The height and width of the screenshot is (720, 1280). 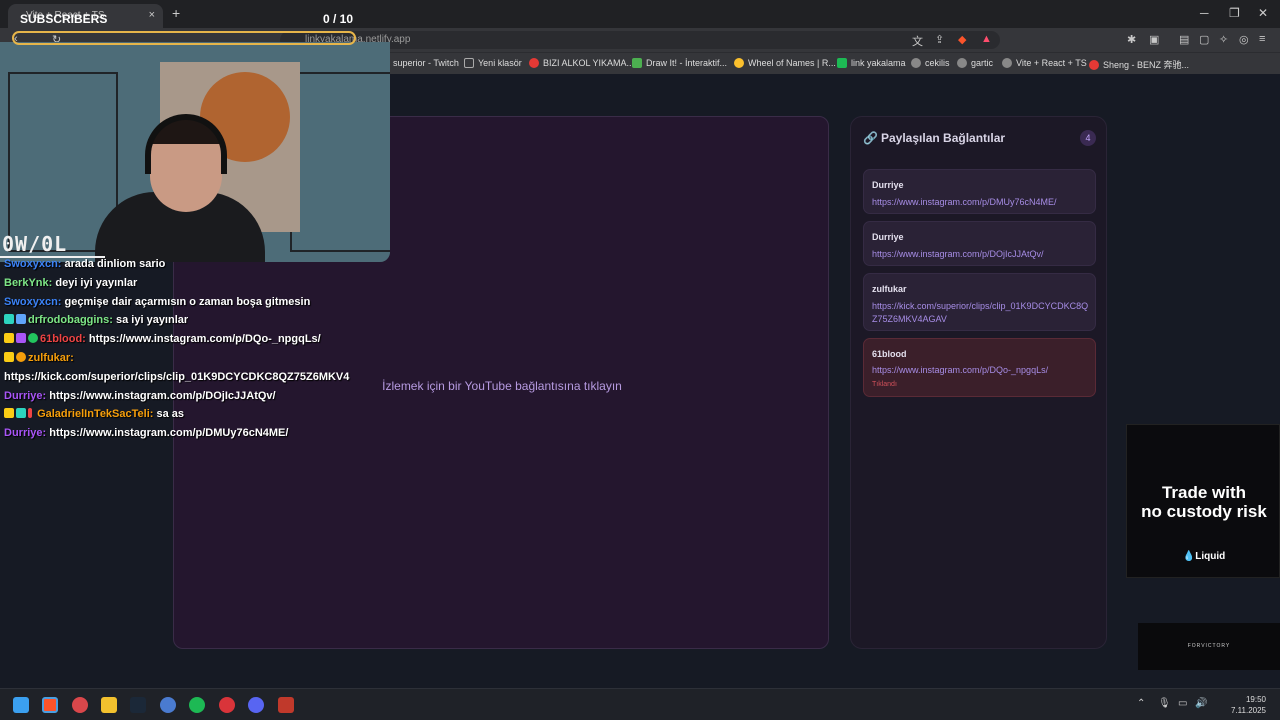 I want to click on card-url: https://www.instagram.com/p/DQo-_npgqLs/, so click(x=981, y=370).